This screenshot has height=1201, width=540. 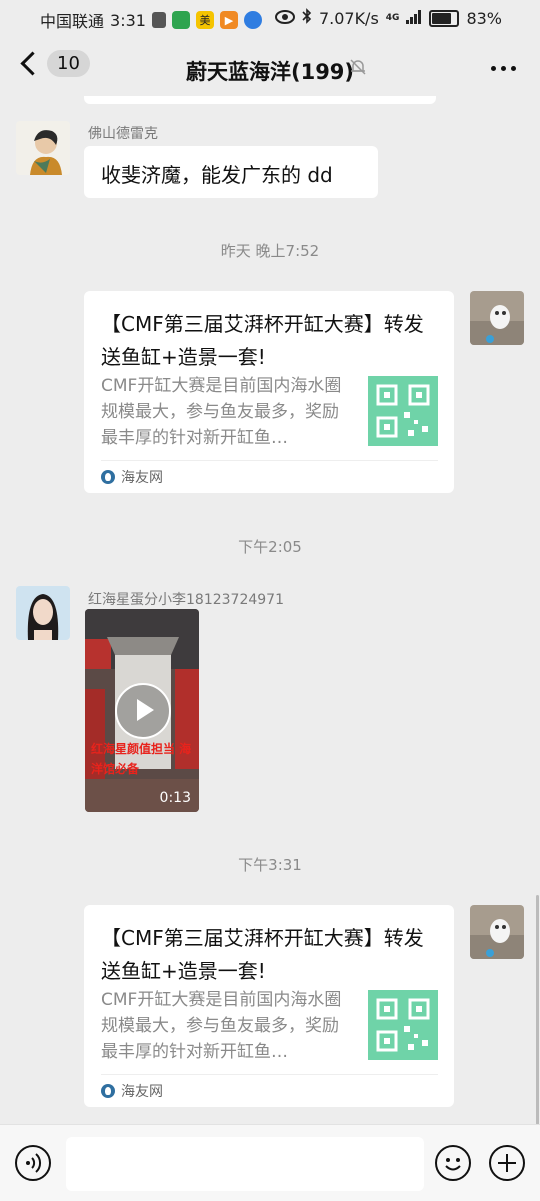 I want to click on smiley-icon, so click(x=453, y=1164).